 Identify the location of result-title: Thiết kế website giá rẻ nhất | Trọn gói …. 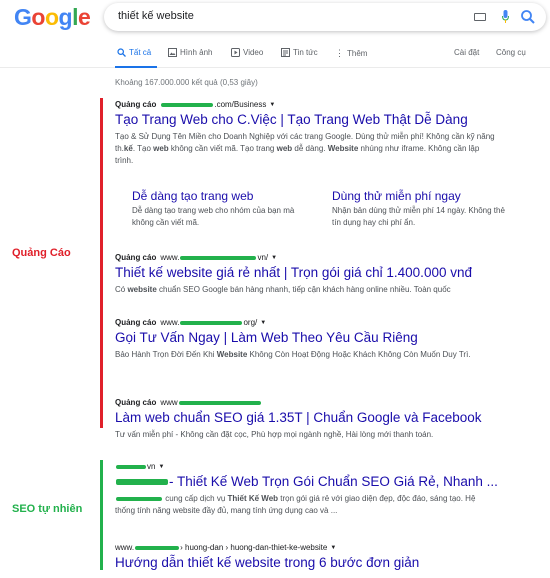
(305, 272).